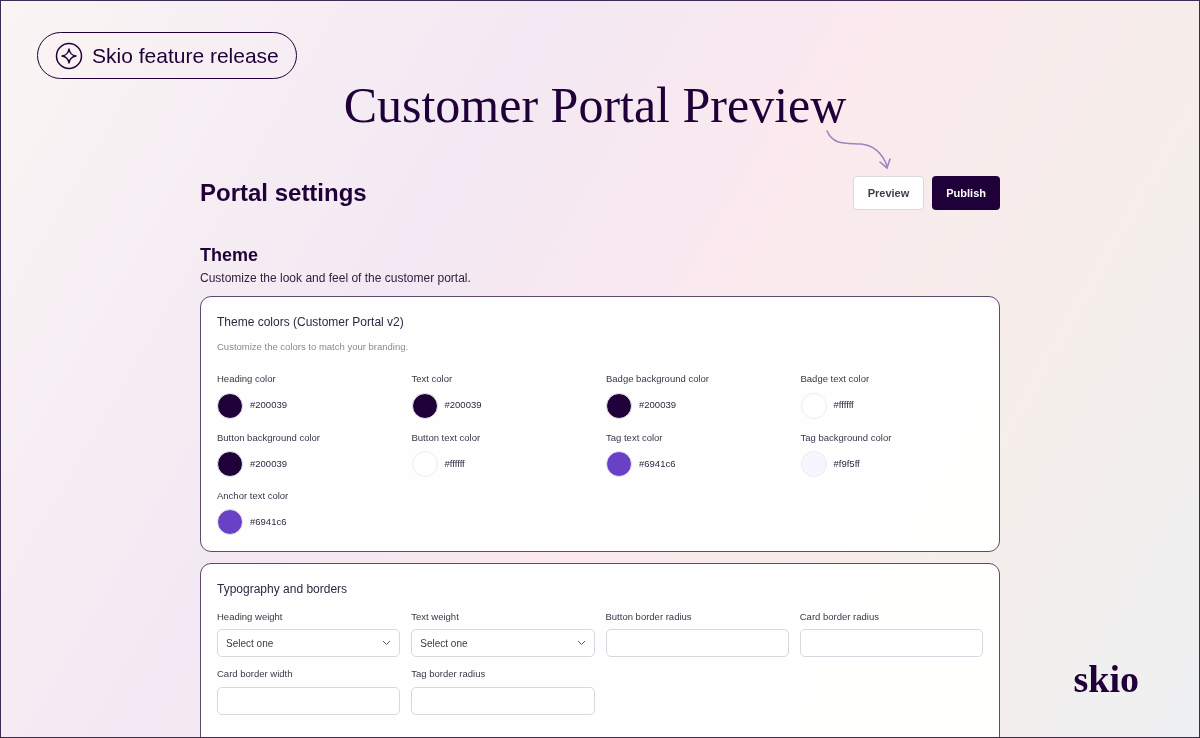  What do you see at coordinates (283, 589) in the screenshot?
I see `card-title: Typography and borders` at bounding box center [283, 589].